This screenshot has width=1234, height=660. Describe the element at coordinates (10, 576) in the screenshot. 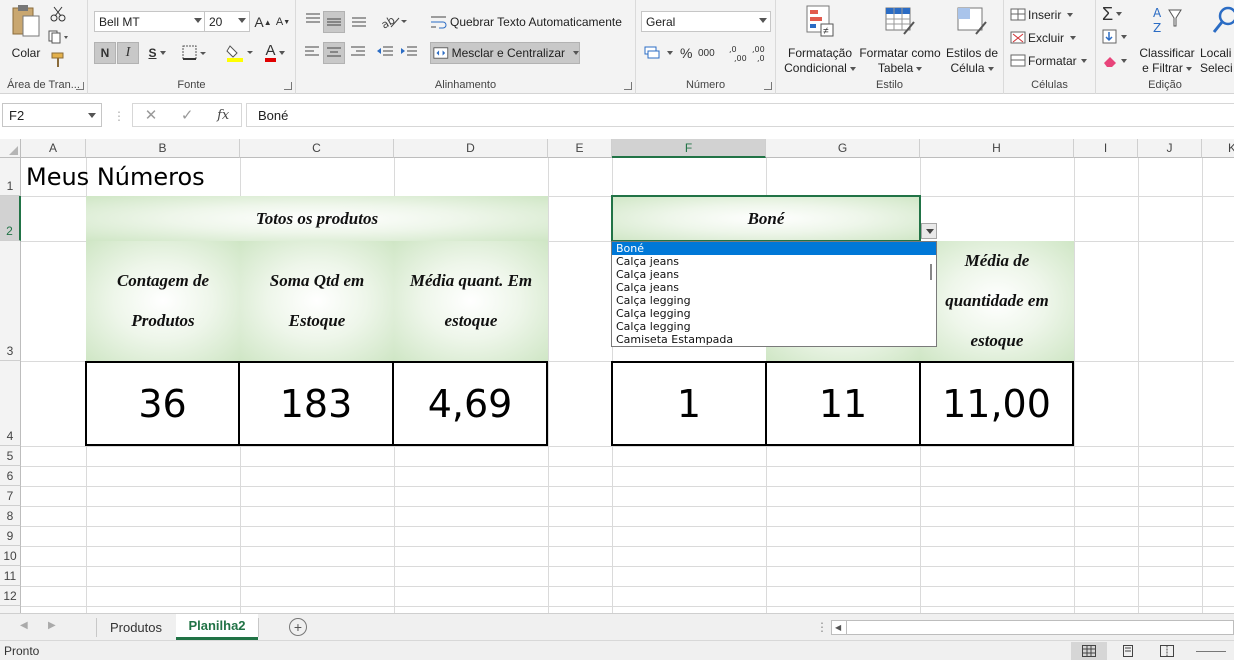

I see `row-header-11: 11` at that location.